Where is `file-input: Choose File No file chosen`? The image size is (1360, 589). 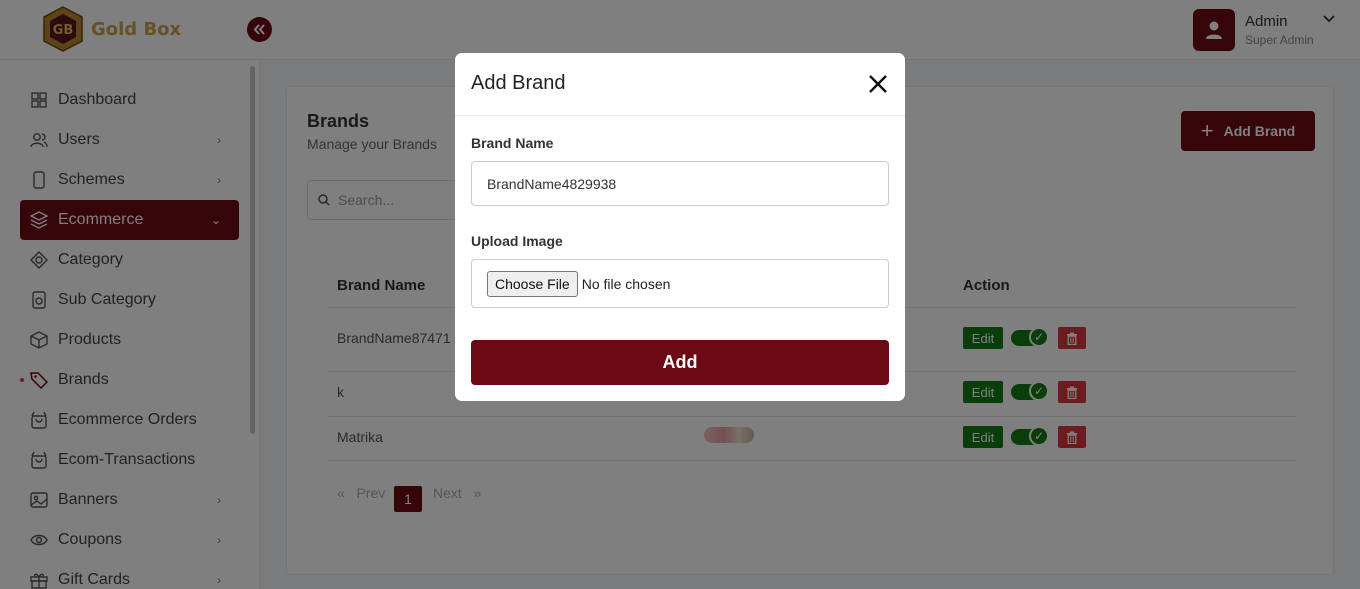 file-input: Choose File No file chosen is located at coordinates (680, 283).